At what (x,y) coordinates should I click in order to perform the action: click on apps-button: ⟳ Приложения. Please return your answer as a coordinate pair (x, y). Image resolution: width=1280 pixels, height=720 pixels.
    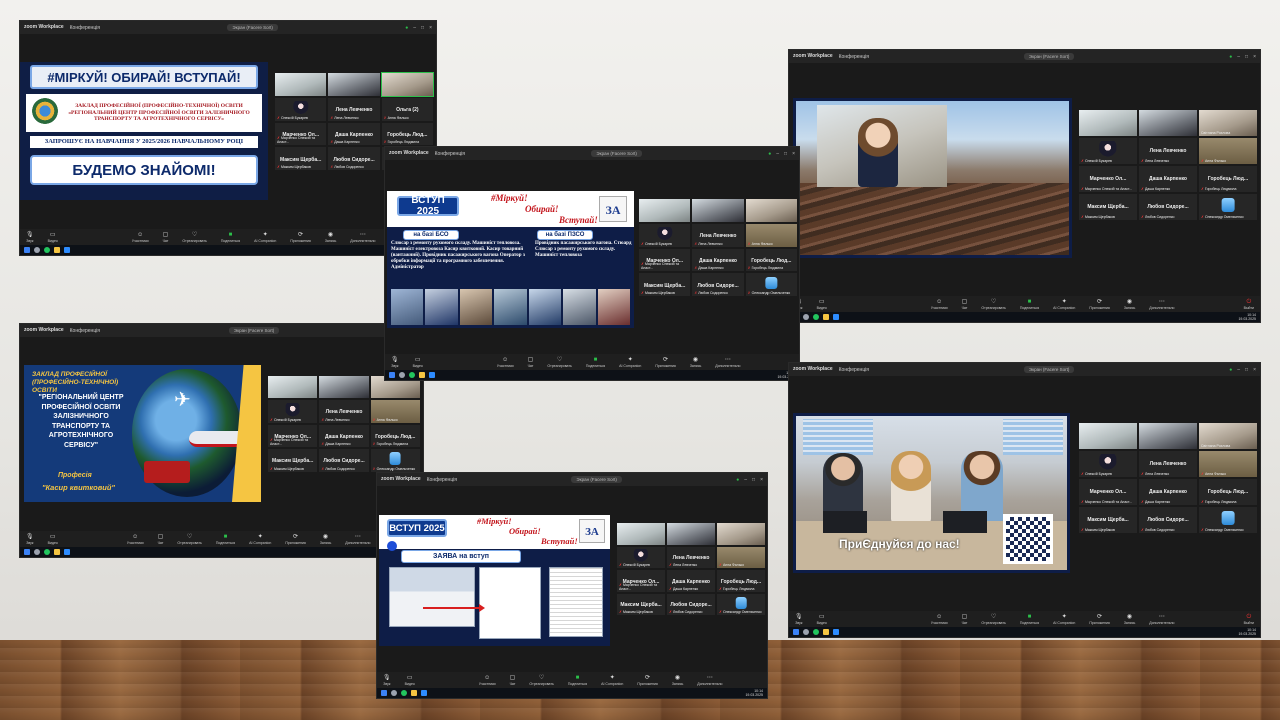
    Looking at the image, I should click on (1099, 619).